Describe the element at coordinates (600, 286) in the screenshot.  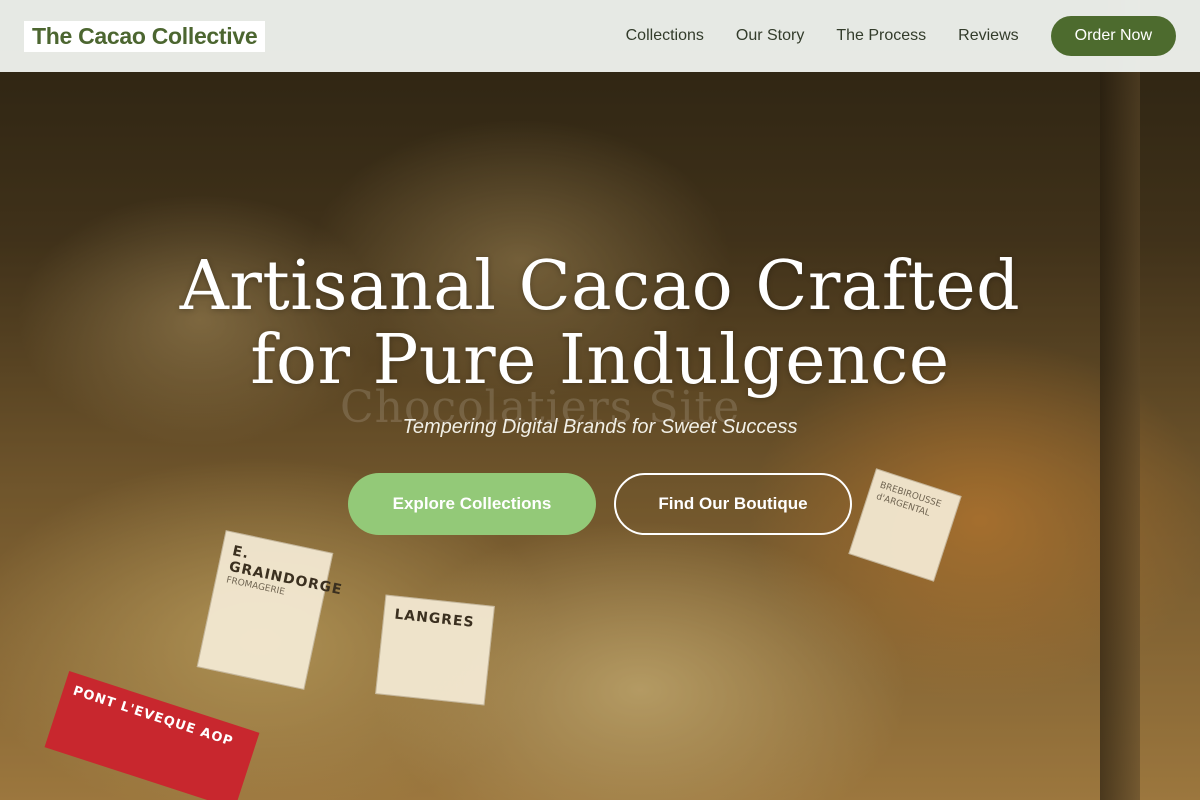
I see `hero-headline-line-1: Artisanal Cacao Crafted` at that location.